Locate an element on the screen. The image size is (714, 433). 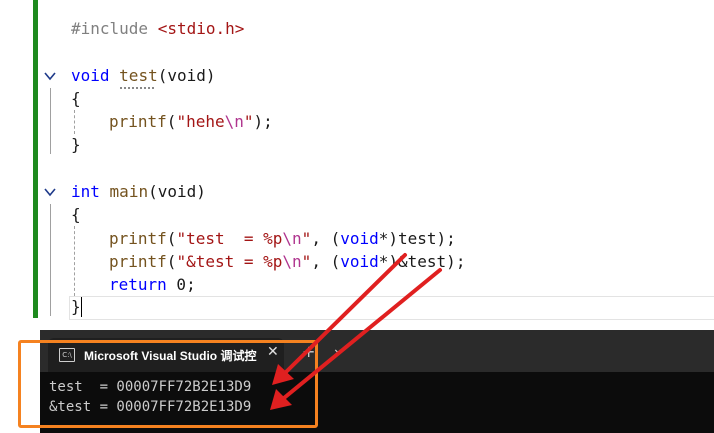
change-indicator-bar is located at coordinates (35, 159).